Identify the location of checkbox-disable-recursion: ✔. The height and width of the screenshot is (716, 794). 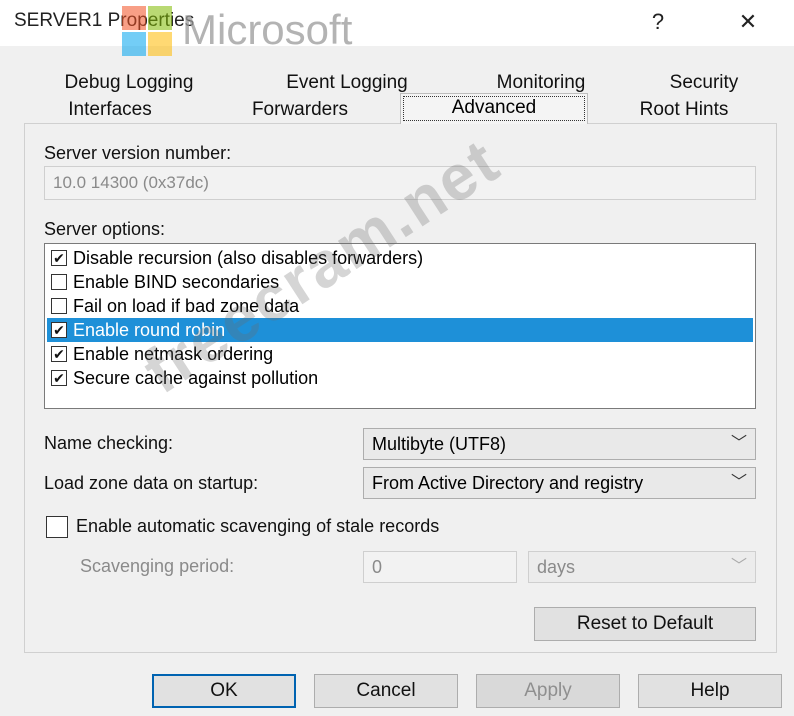
(59, 258).